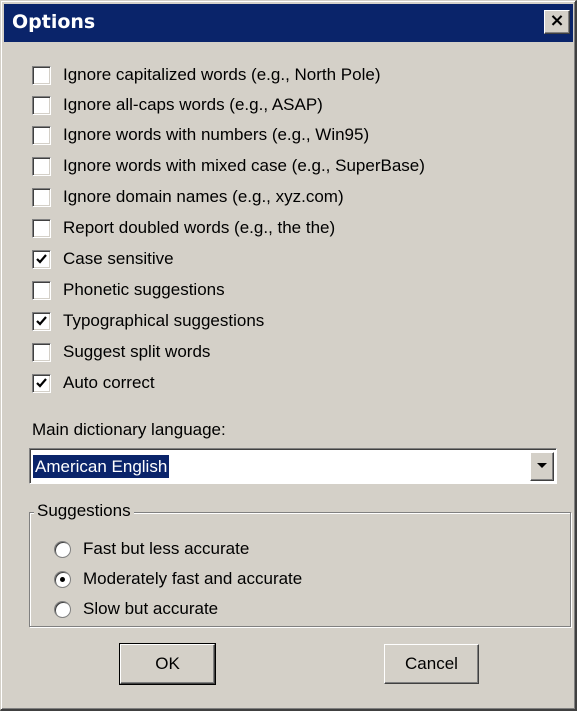  I want to click on option-label: Ignore domain names (e.g., xyz.com), so click(203, 196).